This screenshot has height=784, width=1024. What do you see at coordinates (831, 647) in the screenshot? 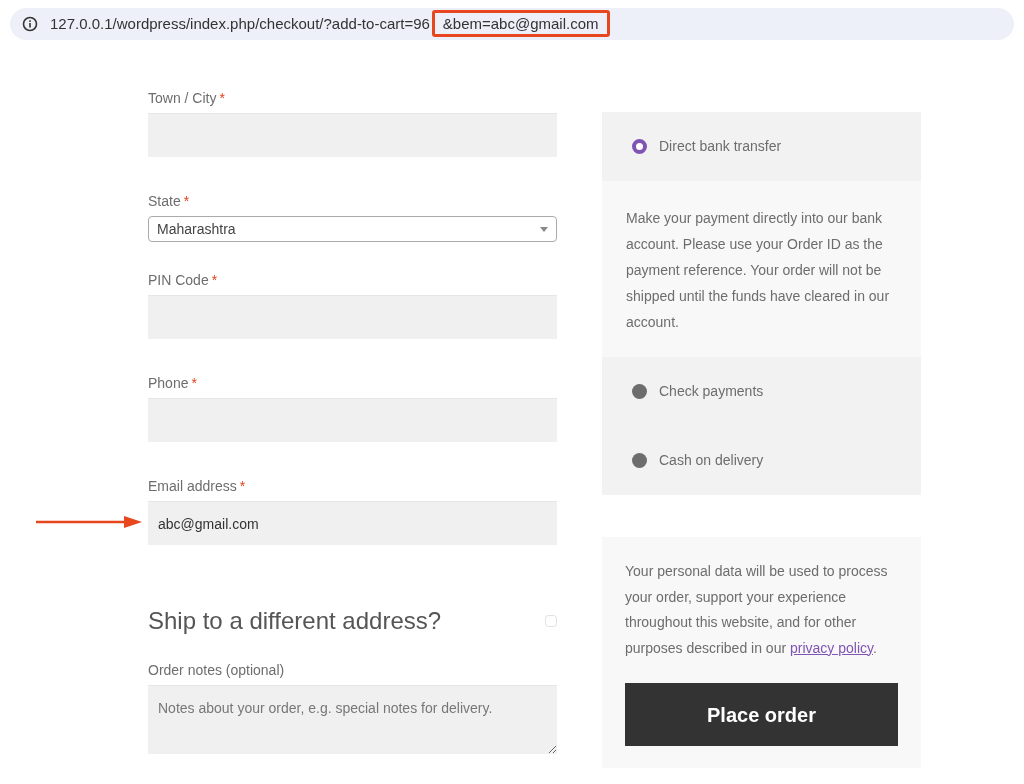
I see `privacy-policy-link: privacy policy` at bounding box center [831, 647].